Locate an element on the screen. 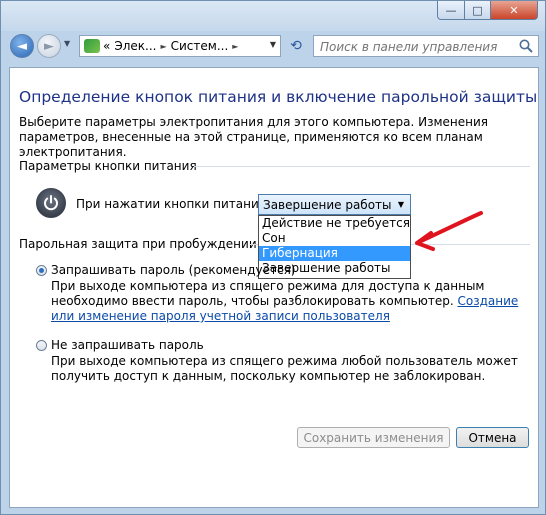 Image resolution: width=546 pixels, height=515 pixels. option-sleep: Сон is located at coordinates (334, 238).